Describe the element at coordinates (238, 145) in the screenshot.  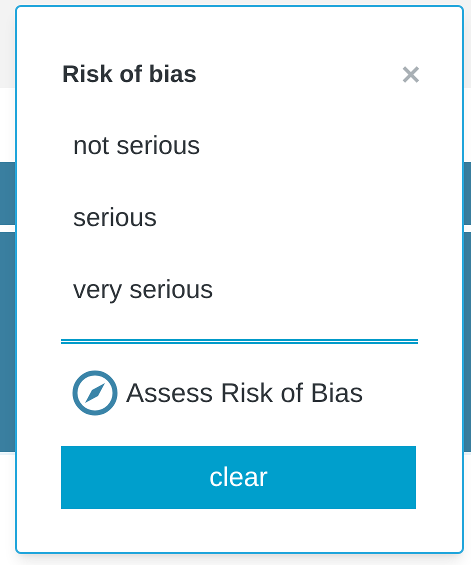
I see `option-item: not serious` at that location.